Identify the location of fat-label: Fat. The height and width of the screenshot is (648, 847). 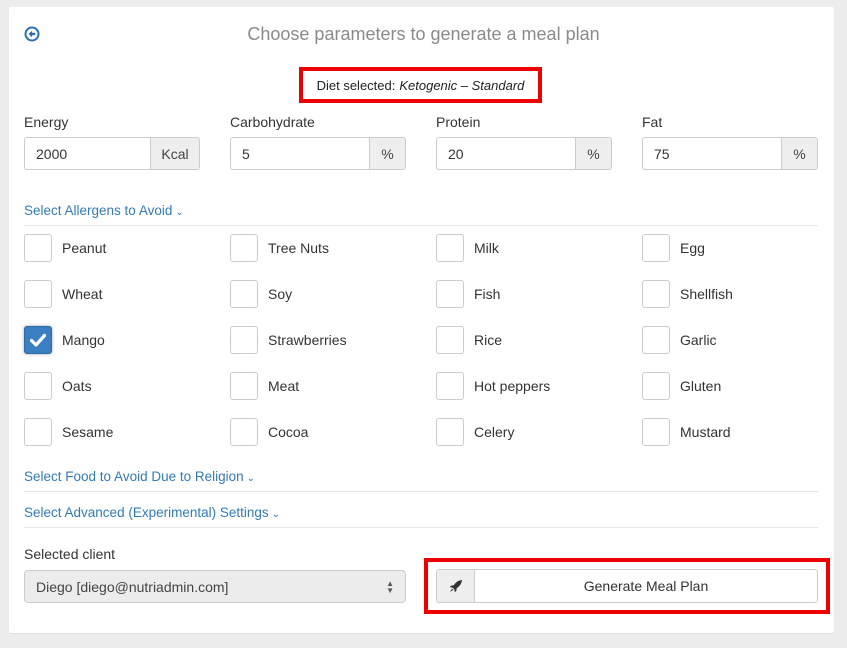
(652, 122).